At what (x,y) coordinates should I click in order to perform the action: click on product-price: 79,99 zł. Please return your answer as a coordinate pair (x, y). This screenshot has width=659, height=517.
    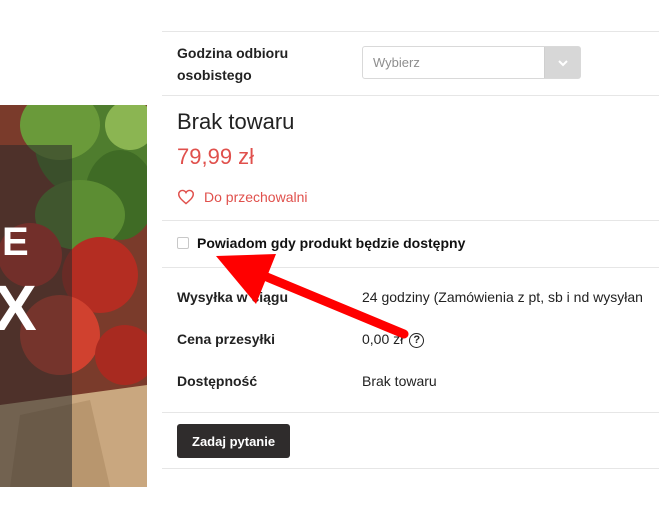
    Looking at the image, I should click on (216, 156).